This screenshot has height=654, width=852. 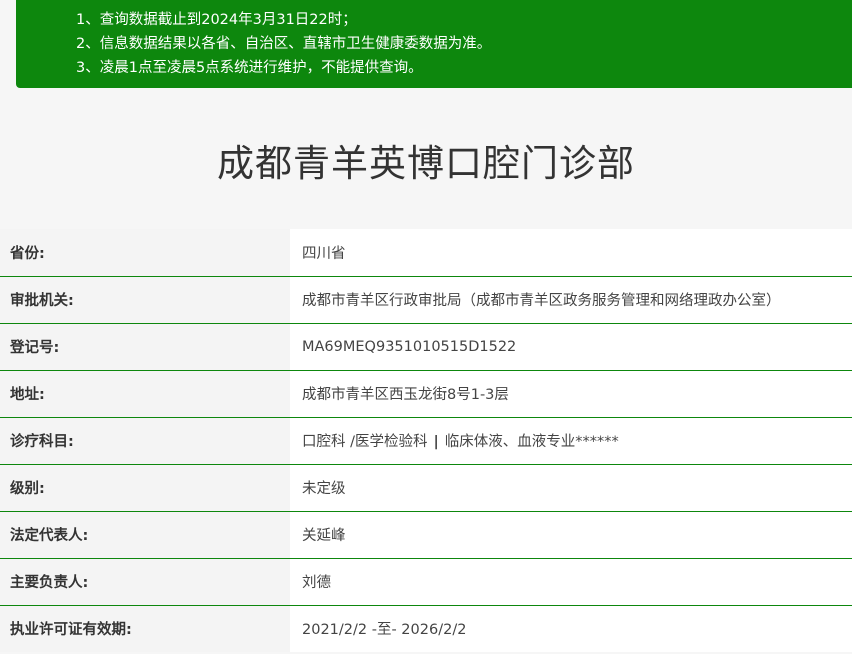 I want to click on notice-line-3: 3、凌晨1点至凌晨5点系统进行维护，不能提供查询。, so click(x=249, y=68).